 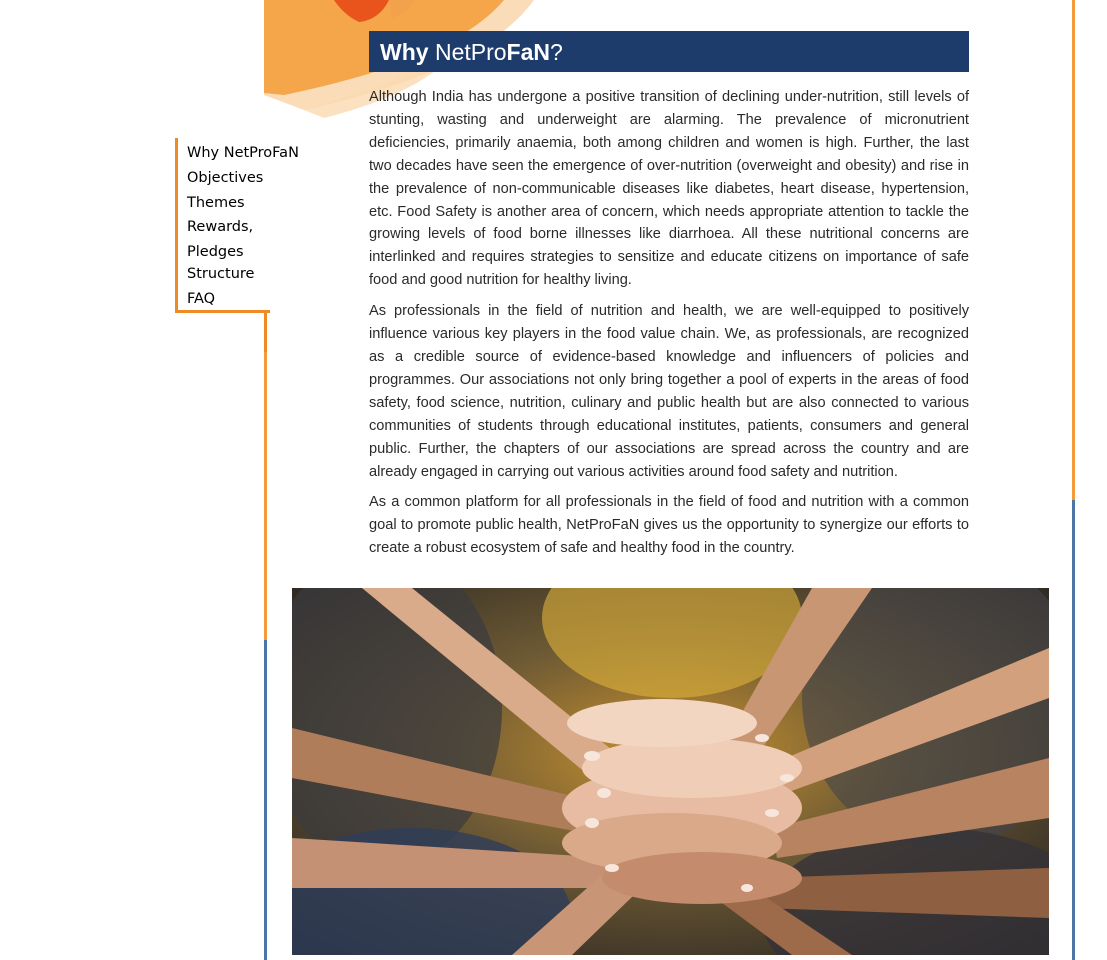 What do you see at coordinates (220, 227) in the screenshot?
I see `nav-item-rewards: Rewards,` at bounding box center [220, 227].